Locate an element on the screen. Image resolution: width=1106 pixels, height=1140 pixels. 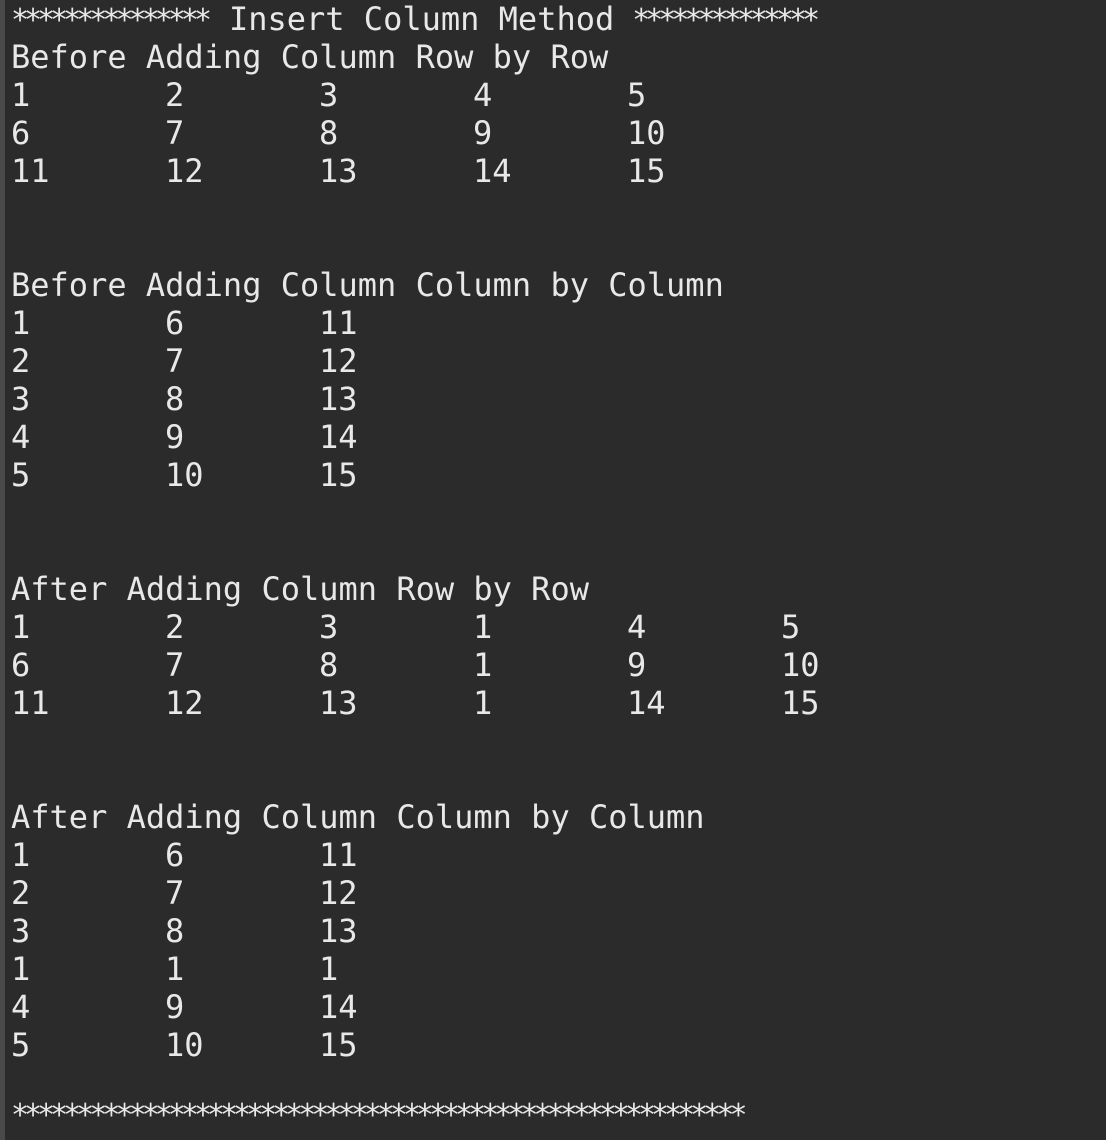
title-stars-right: ************** is located at coordinates (726, 20).